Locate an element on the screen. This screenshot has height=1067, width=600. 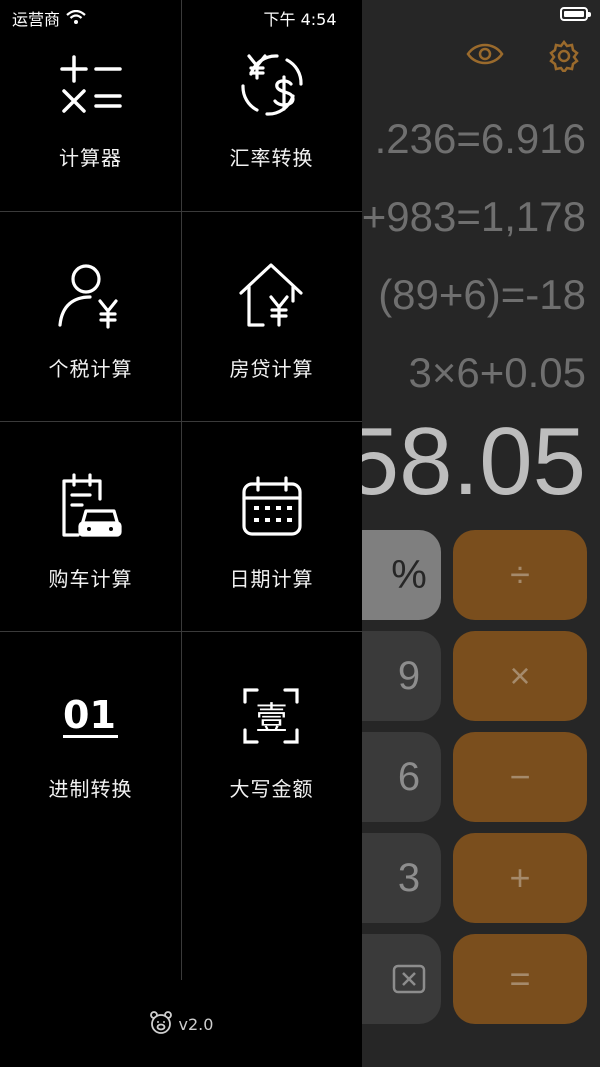
backspace-icon is located at coordinates (409, 979).